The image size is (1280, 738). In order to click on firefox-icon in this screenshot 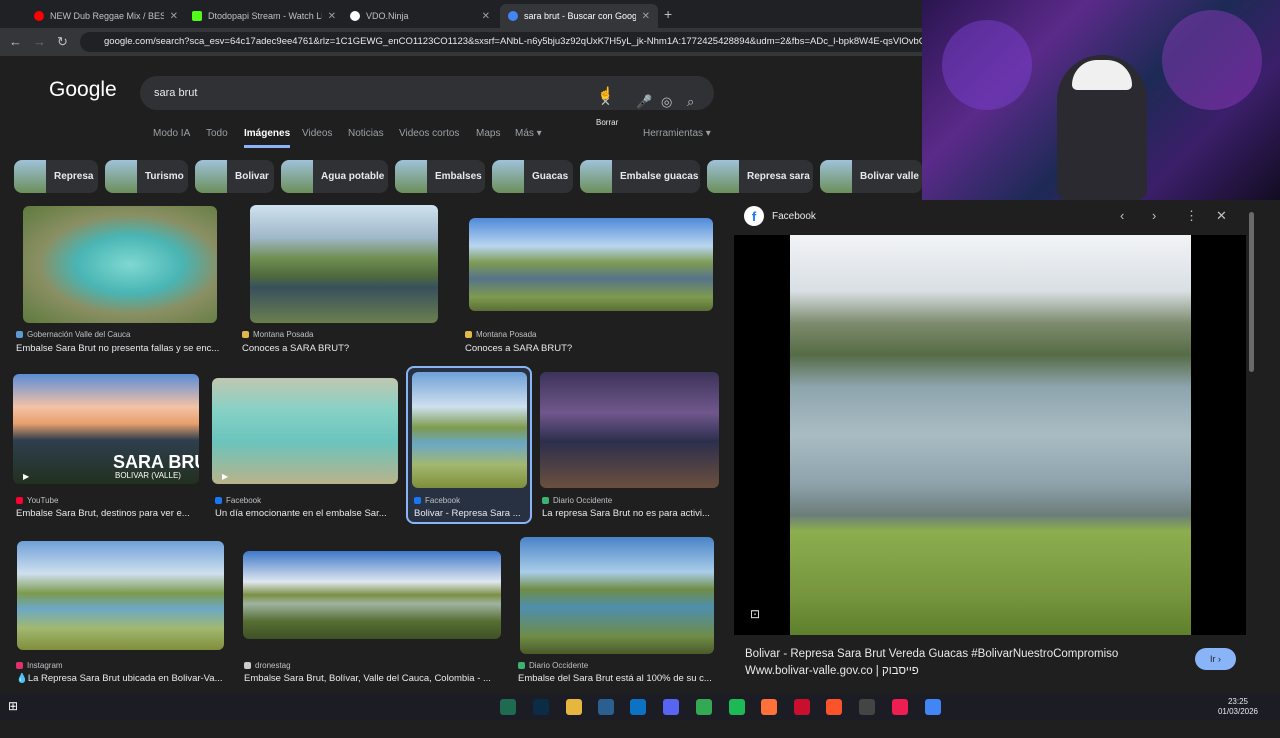, I will do `click(769, 707)`.